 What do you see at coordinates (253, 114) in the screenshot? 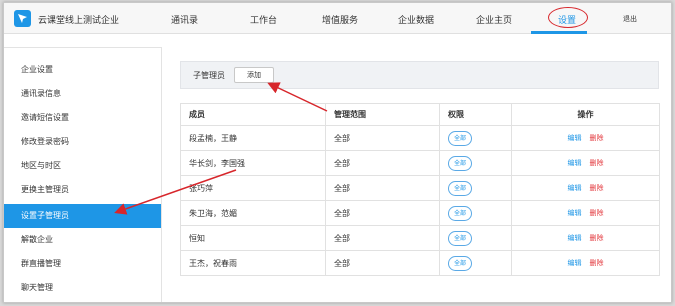
I see `column-header-member: 成员` at bounding box center [253, 114].